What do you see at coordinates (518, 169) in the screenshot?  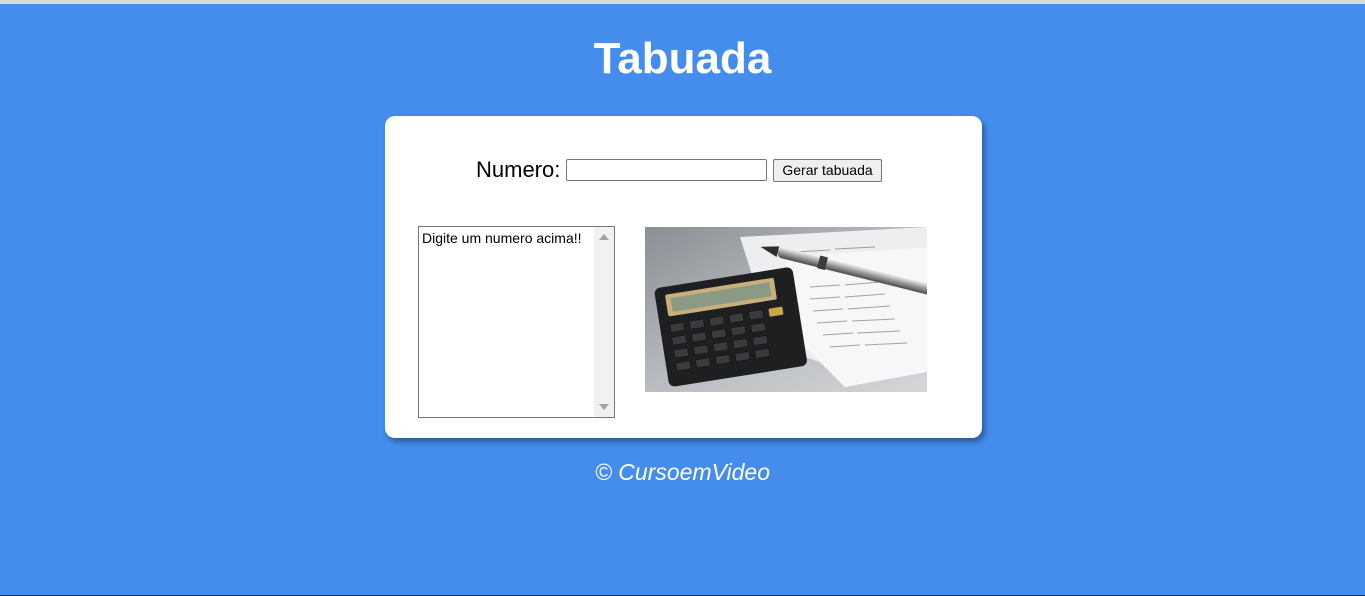 I see `number-label: Numero:` at bounding box center [518, 169].